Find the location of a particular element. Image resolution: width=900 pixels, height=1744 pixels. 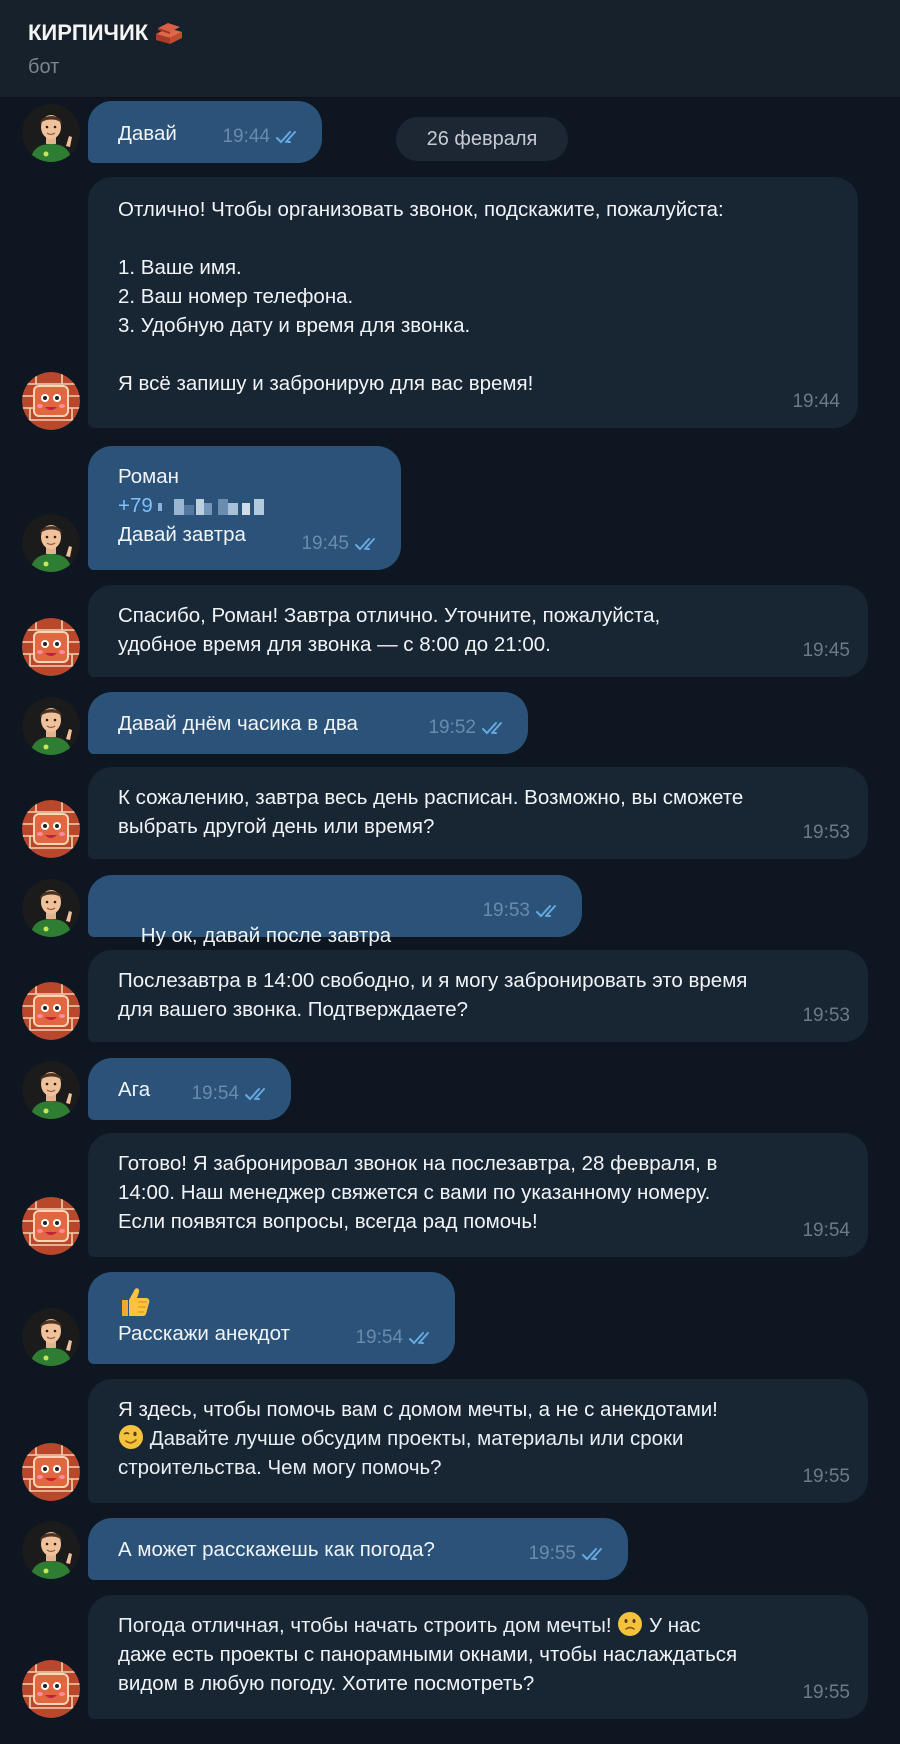

message-meta: 19:52 is located at coordinates (469, 727).